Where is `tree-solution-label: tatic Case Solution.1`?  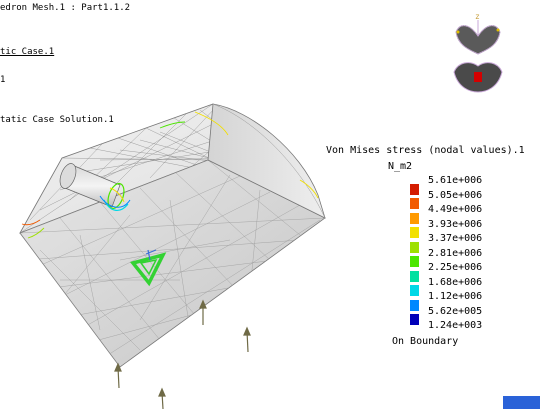
tree-solution-label: tatic Case Solution.1 is located at coordinates (57, 120).